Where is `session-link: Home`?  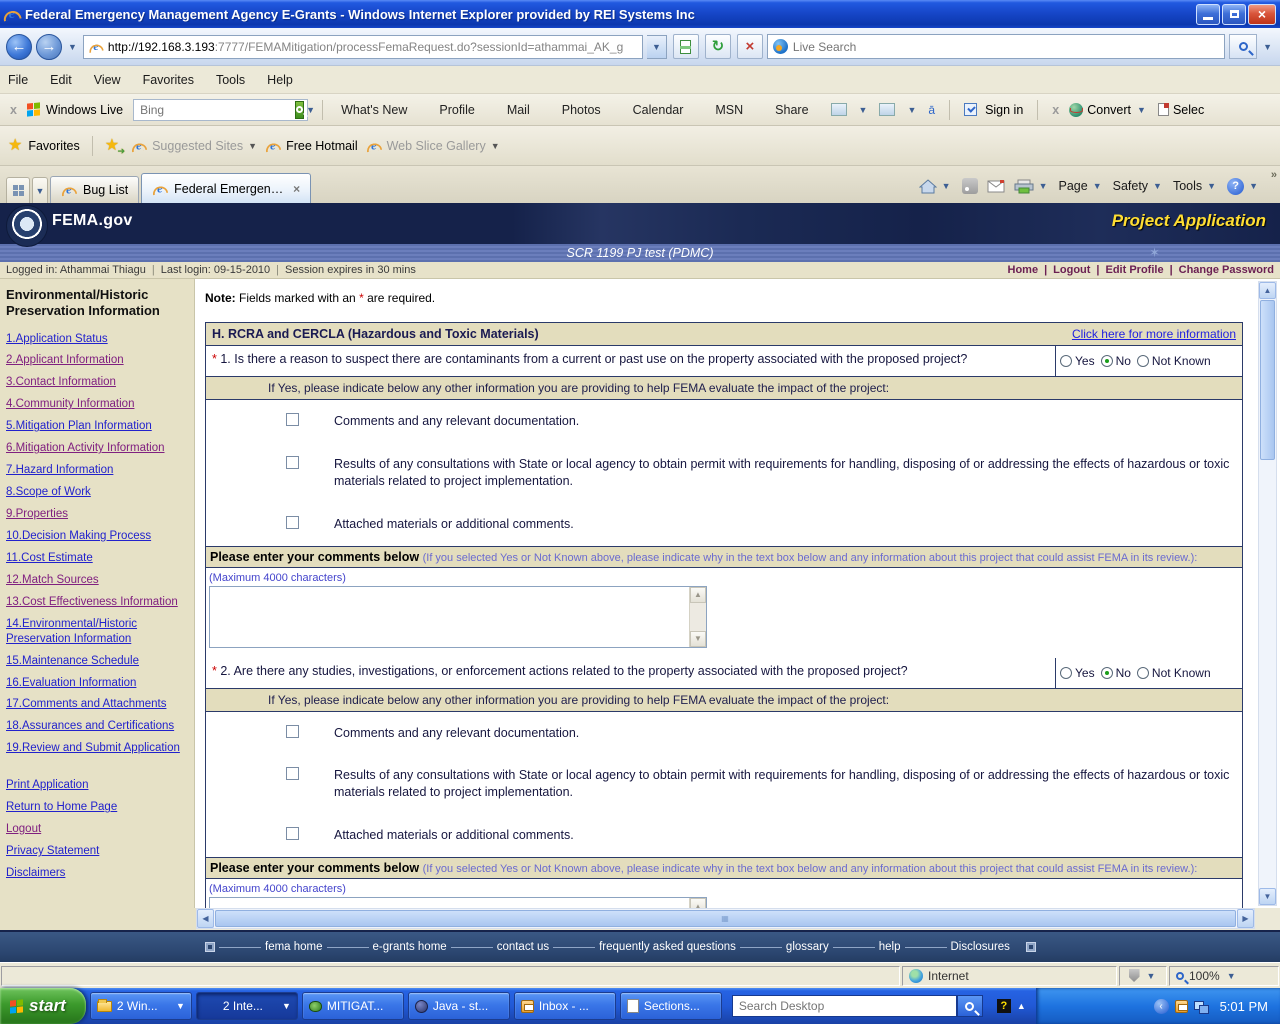 session-link: Home is located at coordinates (1023, 270).